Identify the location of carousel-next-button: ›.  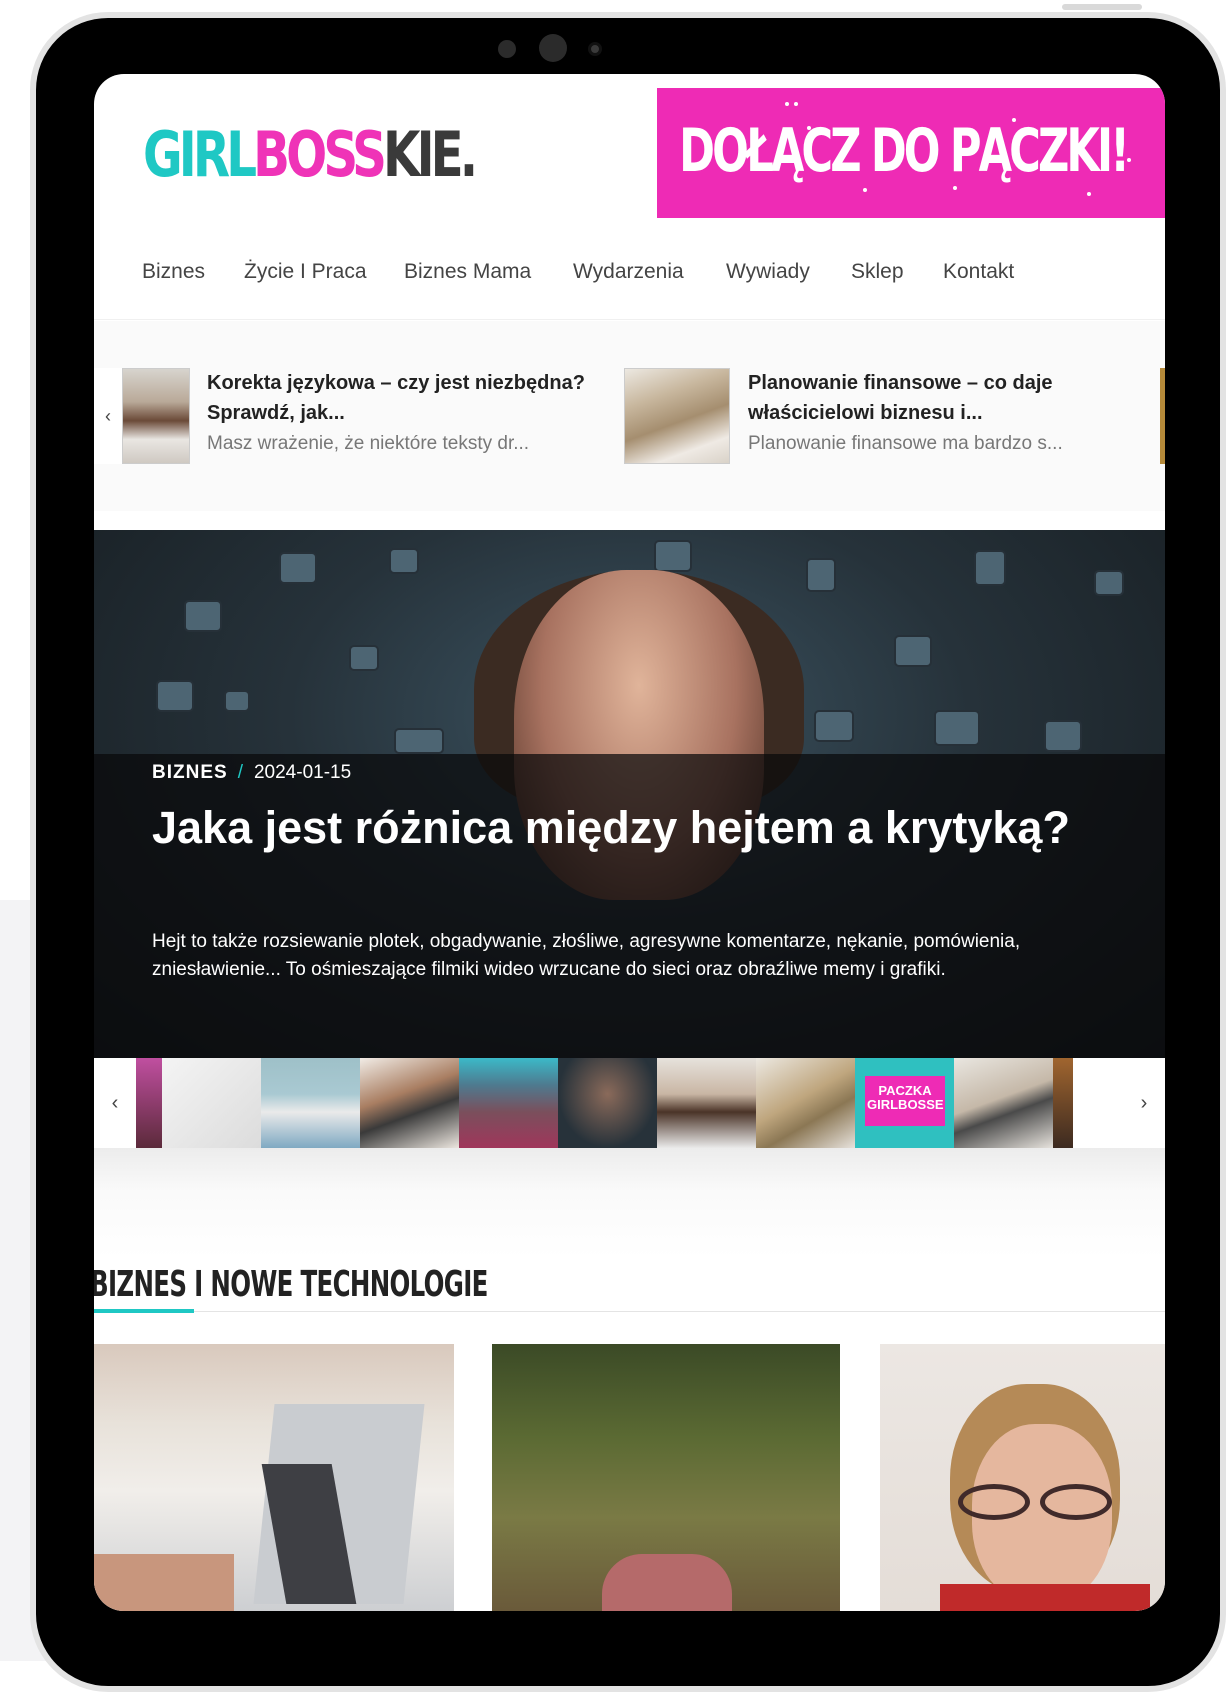
(1144, 1103).